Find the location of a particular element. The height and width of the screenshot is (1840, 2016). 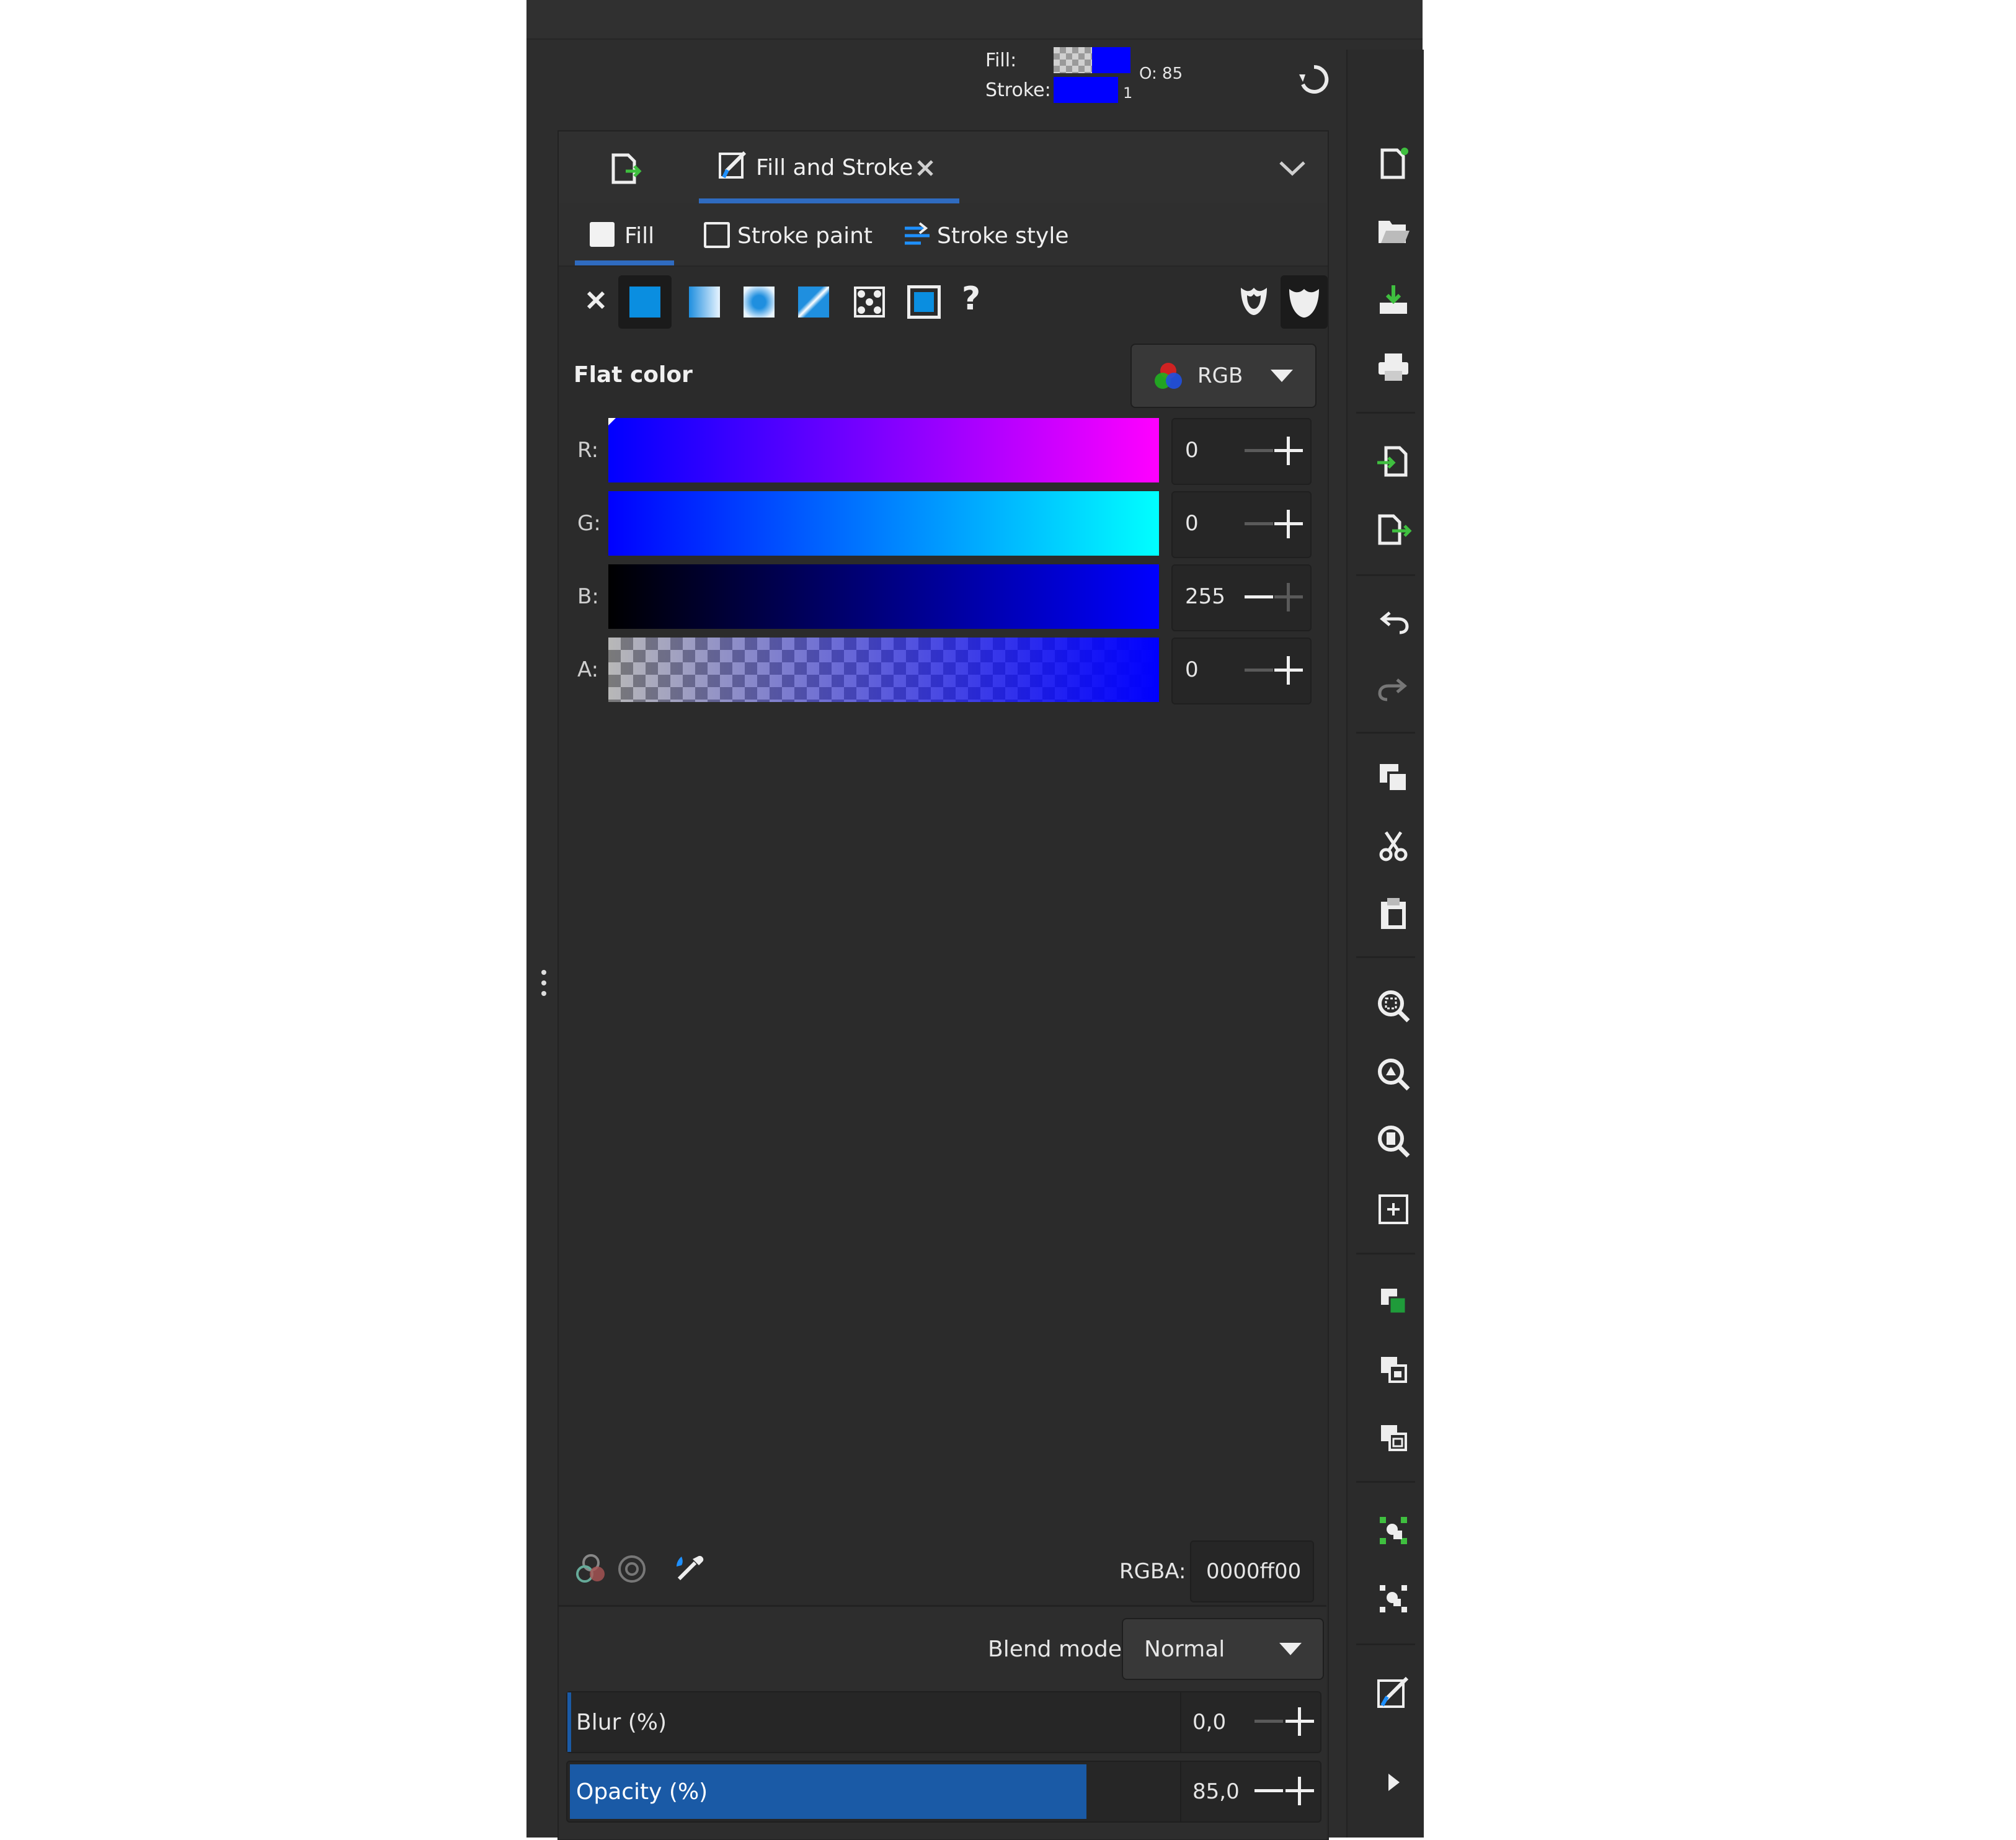

radial-gradient-icon is located at coordinates (759, 302).